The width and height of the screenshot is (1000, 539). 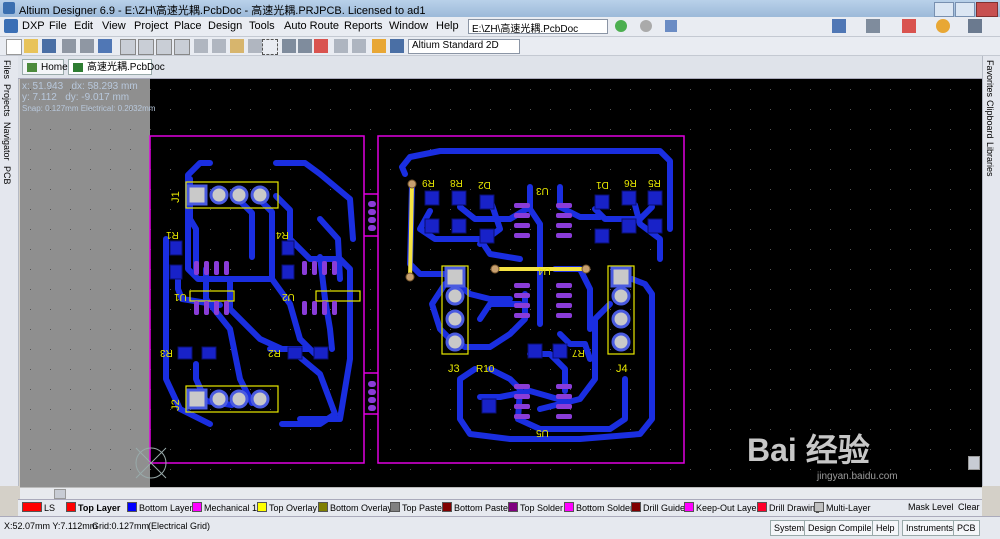 I want to click on layer-tab-drill-guide: Drill Guide, so click(x=658, y=507).